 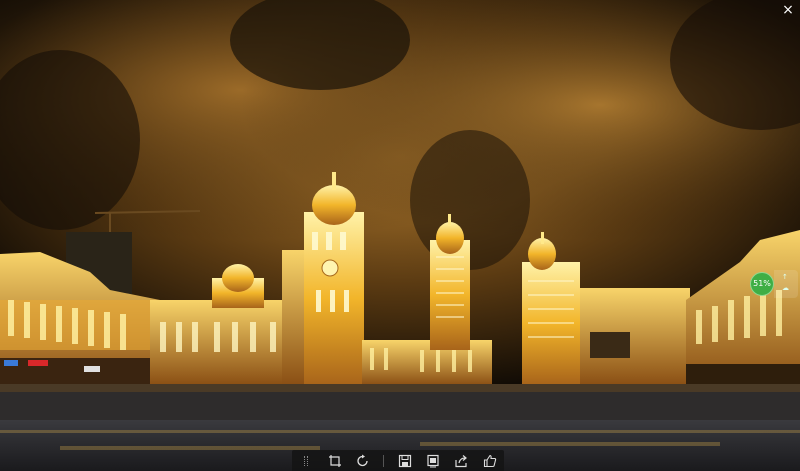 I want to click on copy-icon, so click(x=433, y=461).